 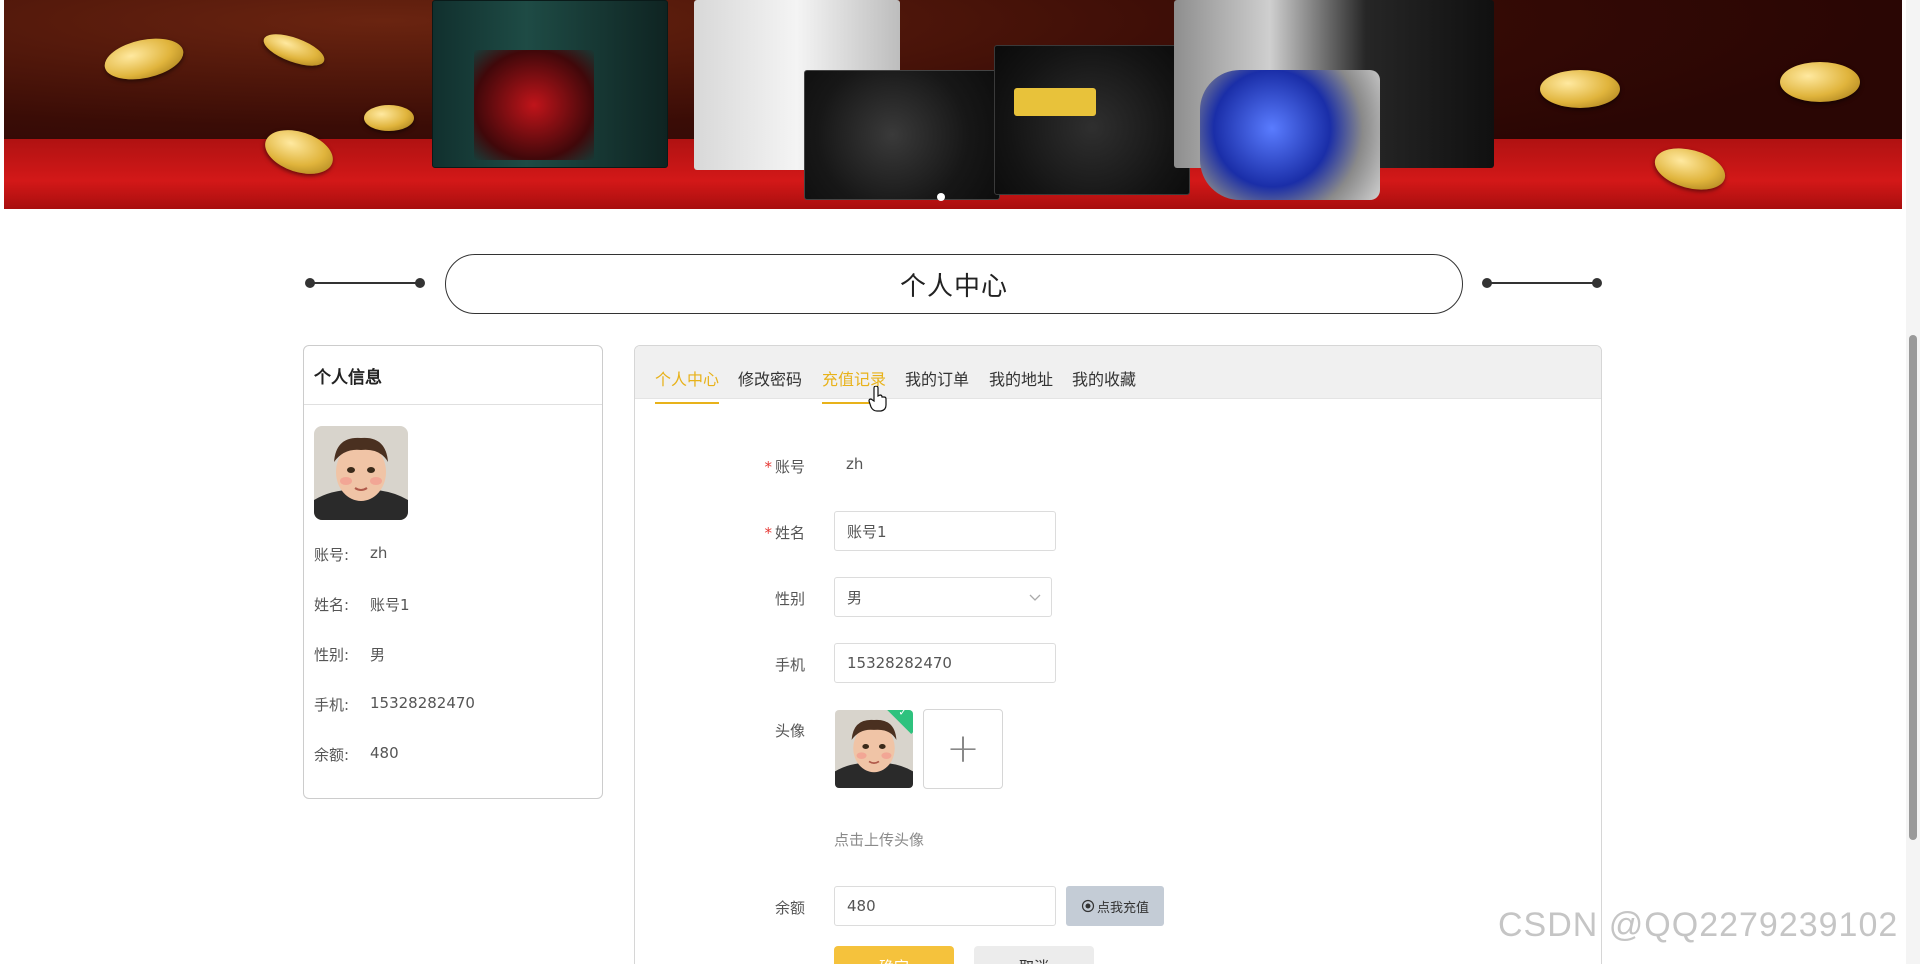 What do you see at coordinates (1123, 908) in the screenshot?
I see `recharge-button-label: 点我充值` at bounding box center [1123, 908].